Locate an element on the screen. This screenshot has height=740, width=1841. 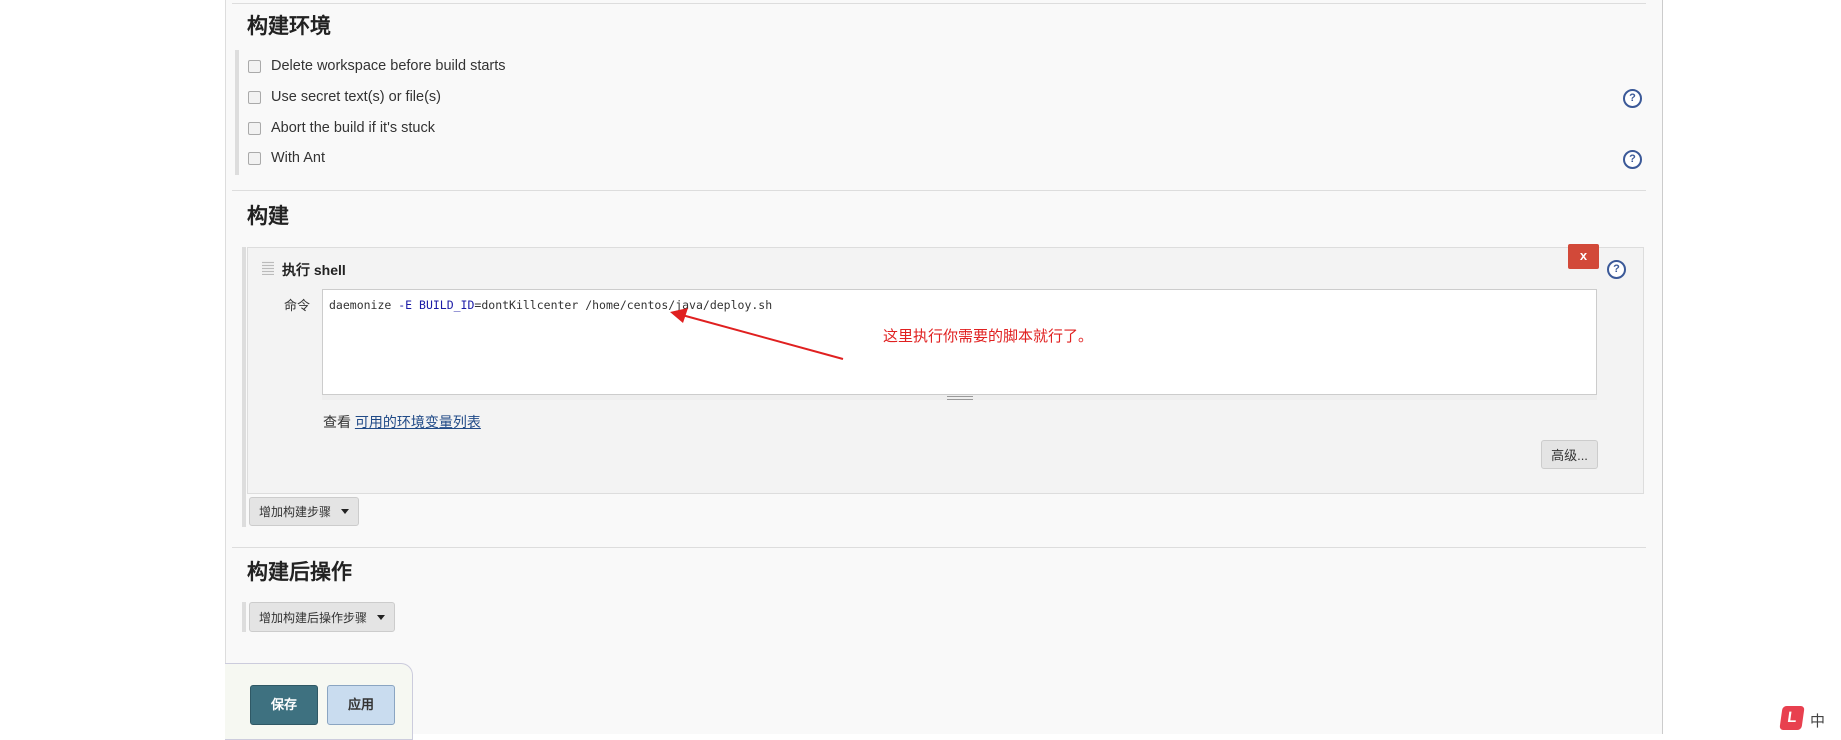
section-title-post-build: 构建后操作 is located at coordinates (299, 572).